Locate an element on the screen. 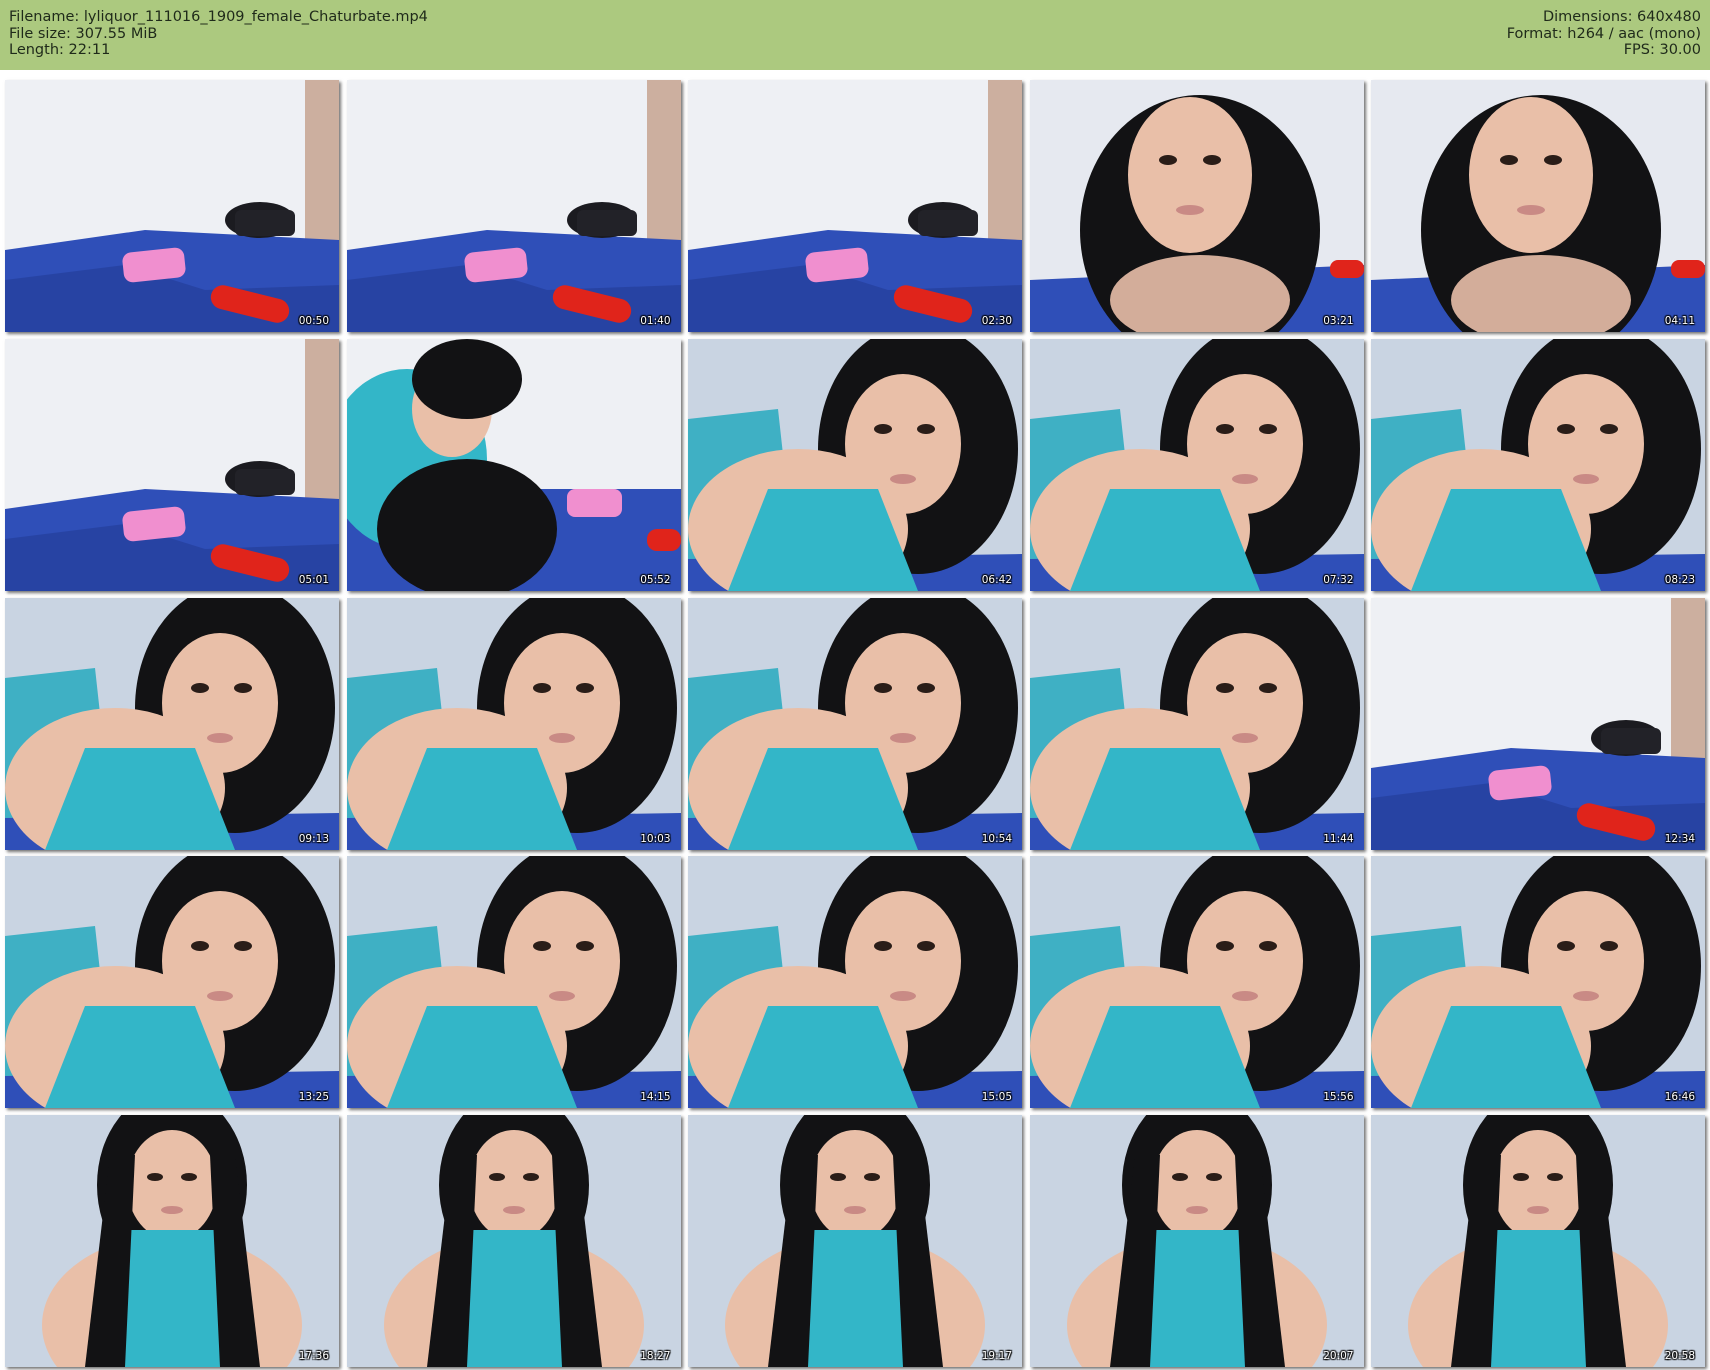  video-thumbnail: 10:54 is located at coordinates (855, 723).